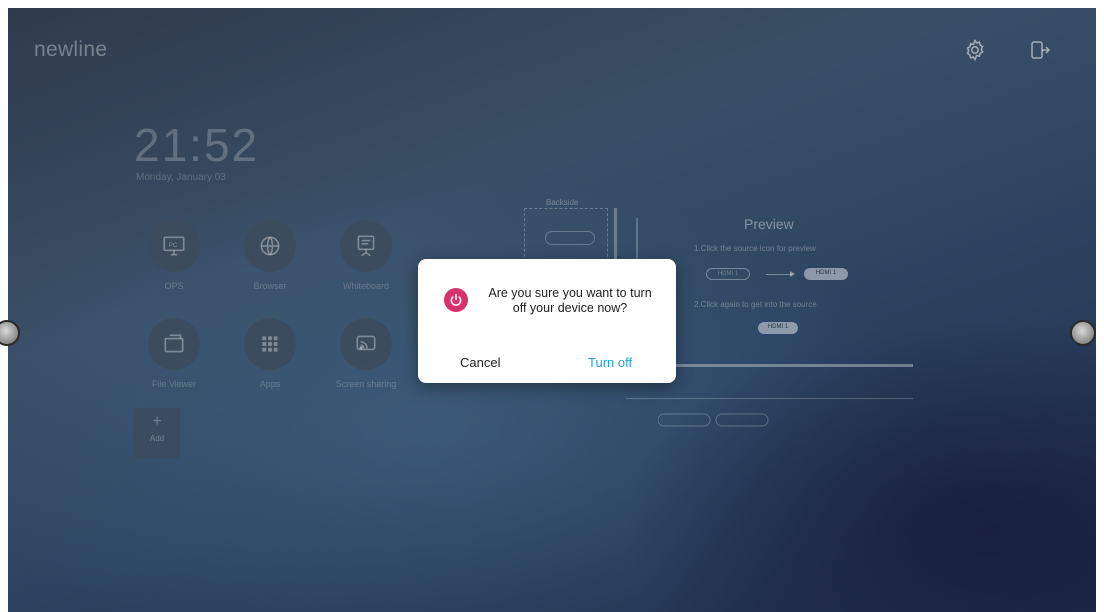 Image resolution: width=1104 pixels, height=612 pixels. What do you see at coordinates (610, 362) in the screenshot?
I see `turn-off-button: Turn off` at bounding box center [610, 362].